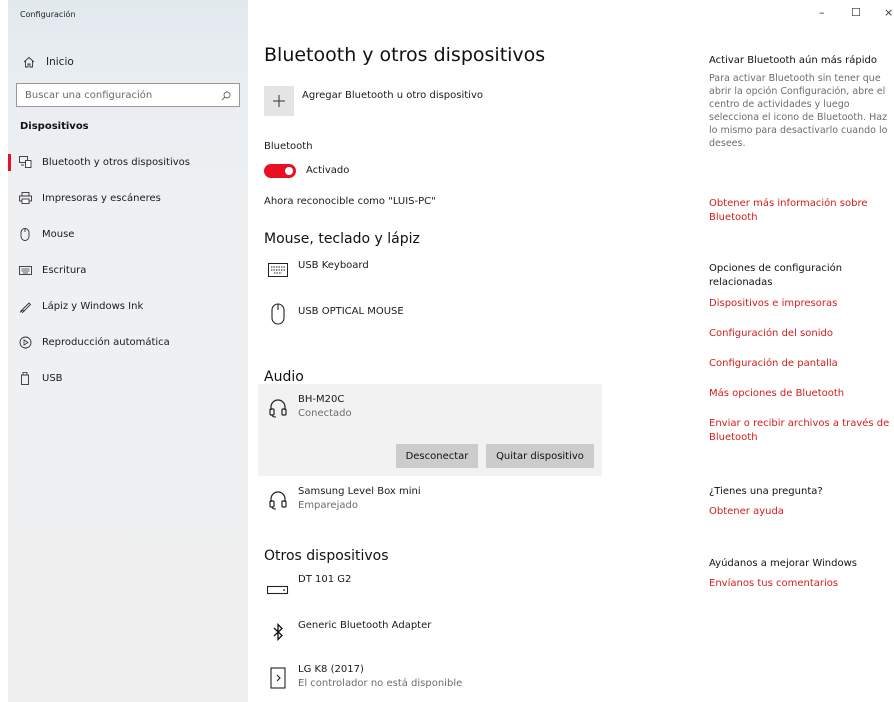 The height and width of the screenshot is (702, 894). I want to click on section-title-input: Mouse, teclado y lápiz, so click(342, 239).